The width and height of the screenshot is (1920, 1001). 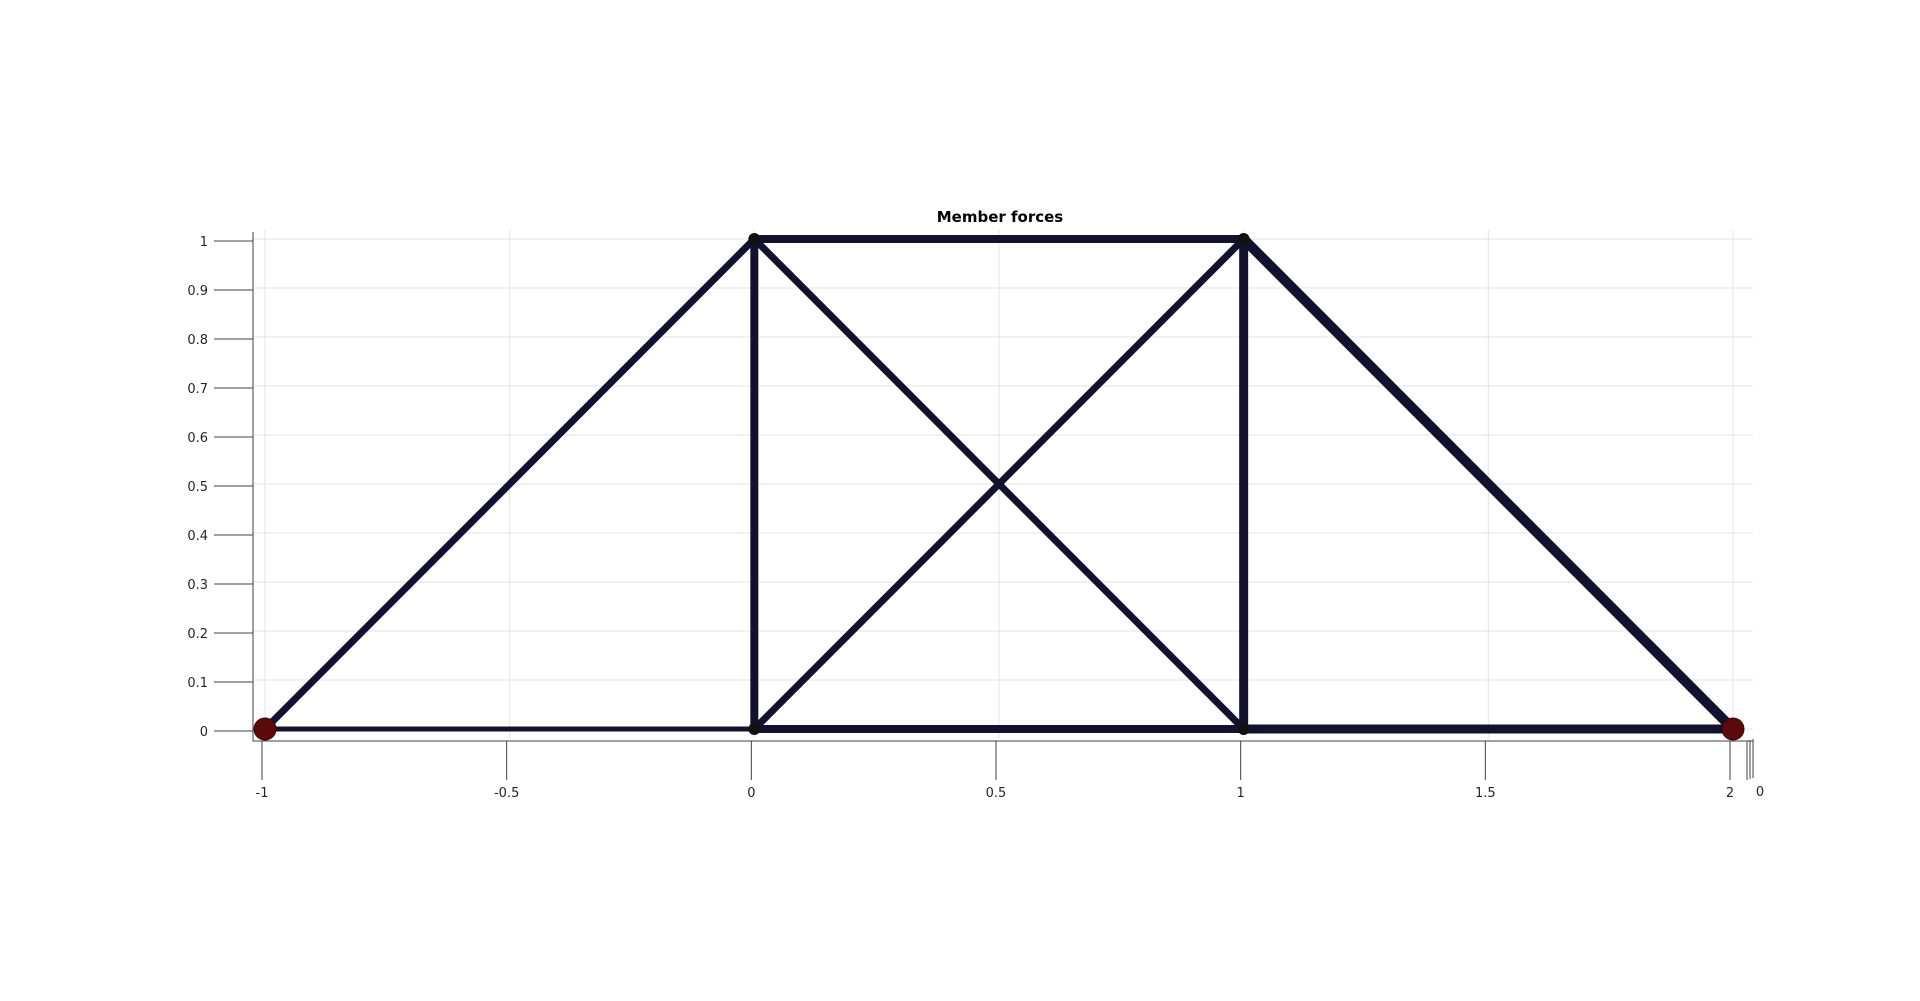 What do you see at coordinates (1750, 759) in the screenshot?
I see `z-axis-edge` at bounding box center [1750, 759].